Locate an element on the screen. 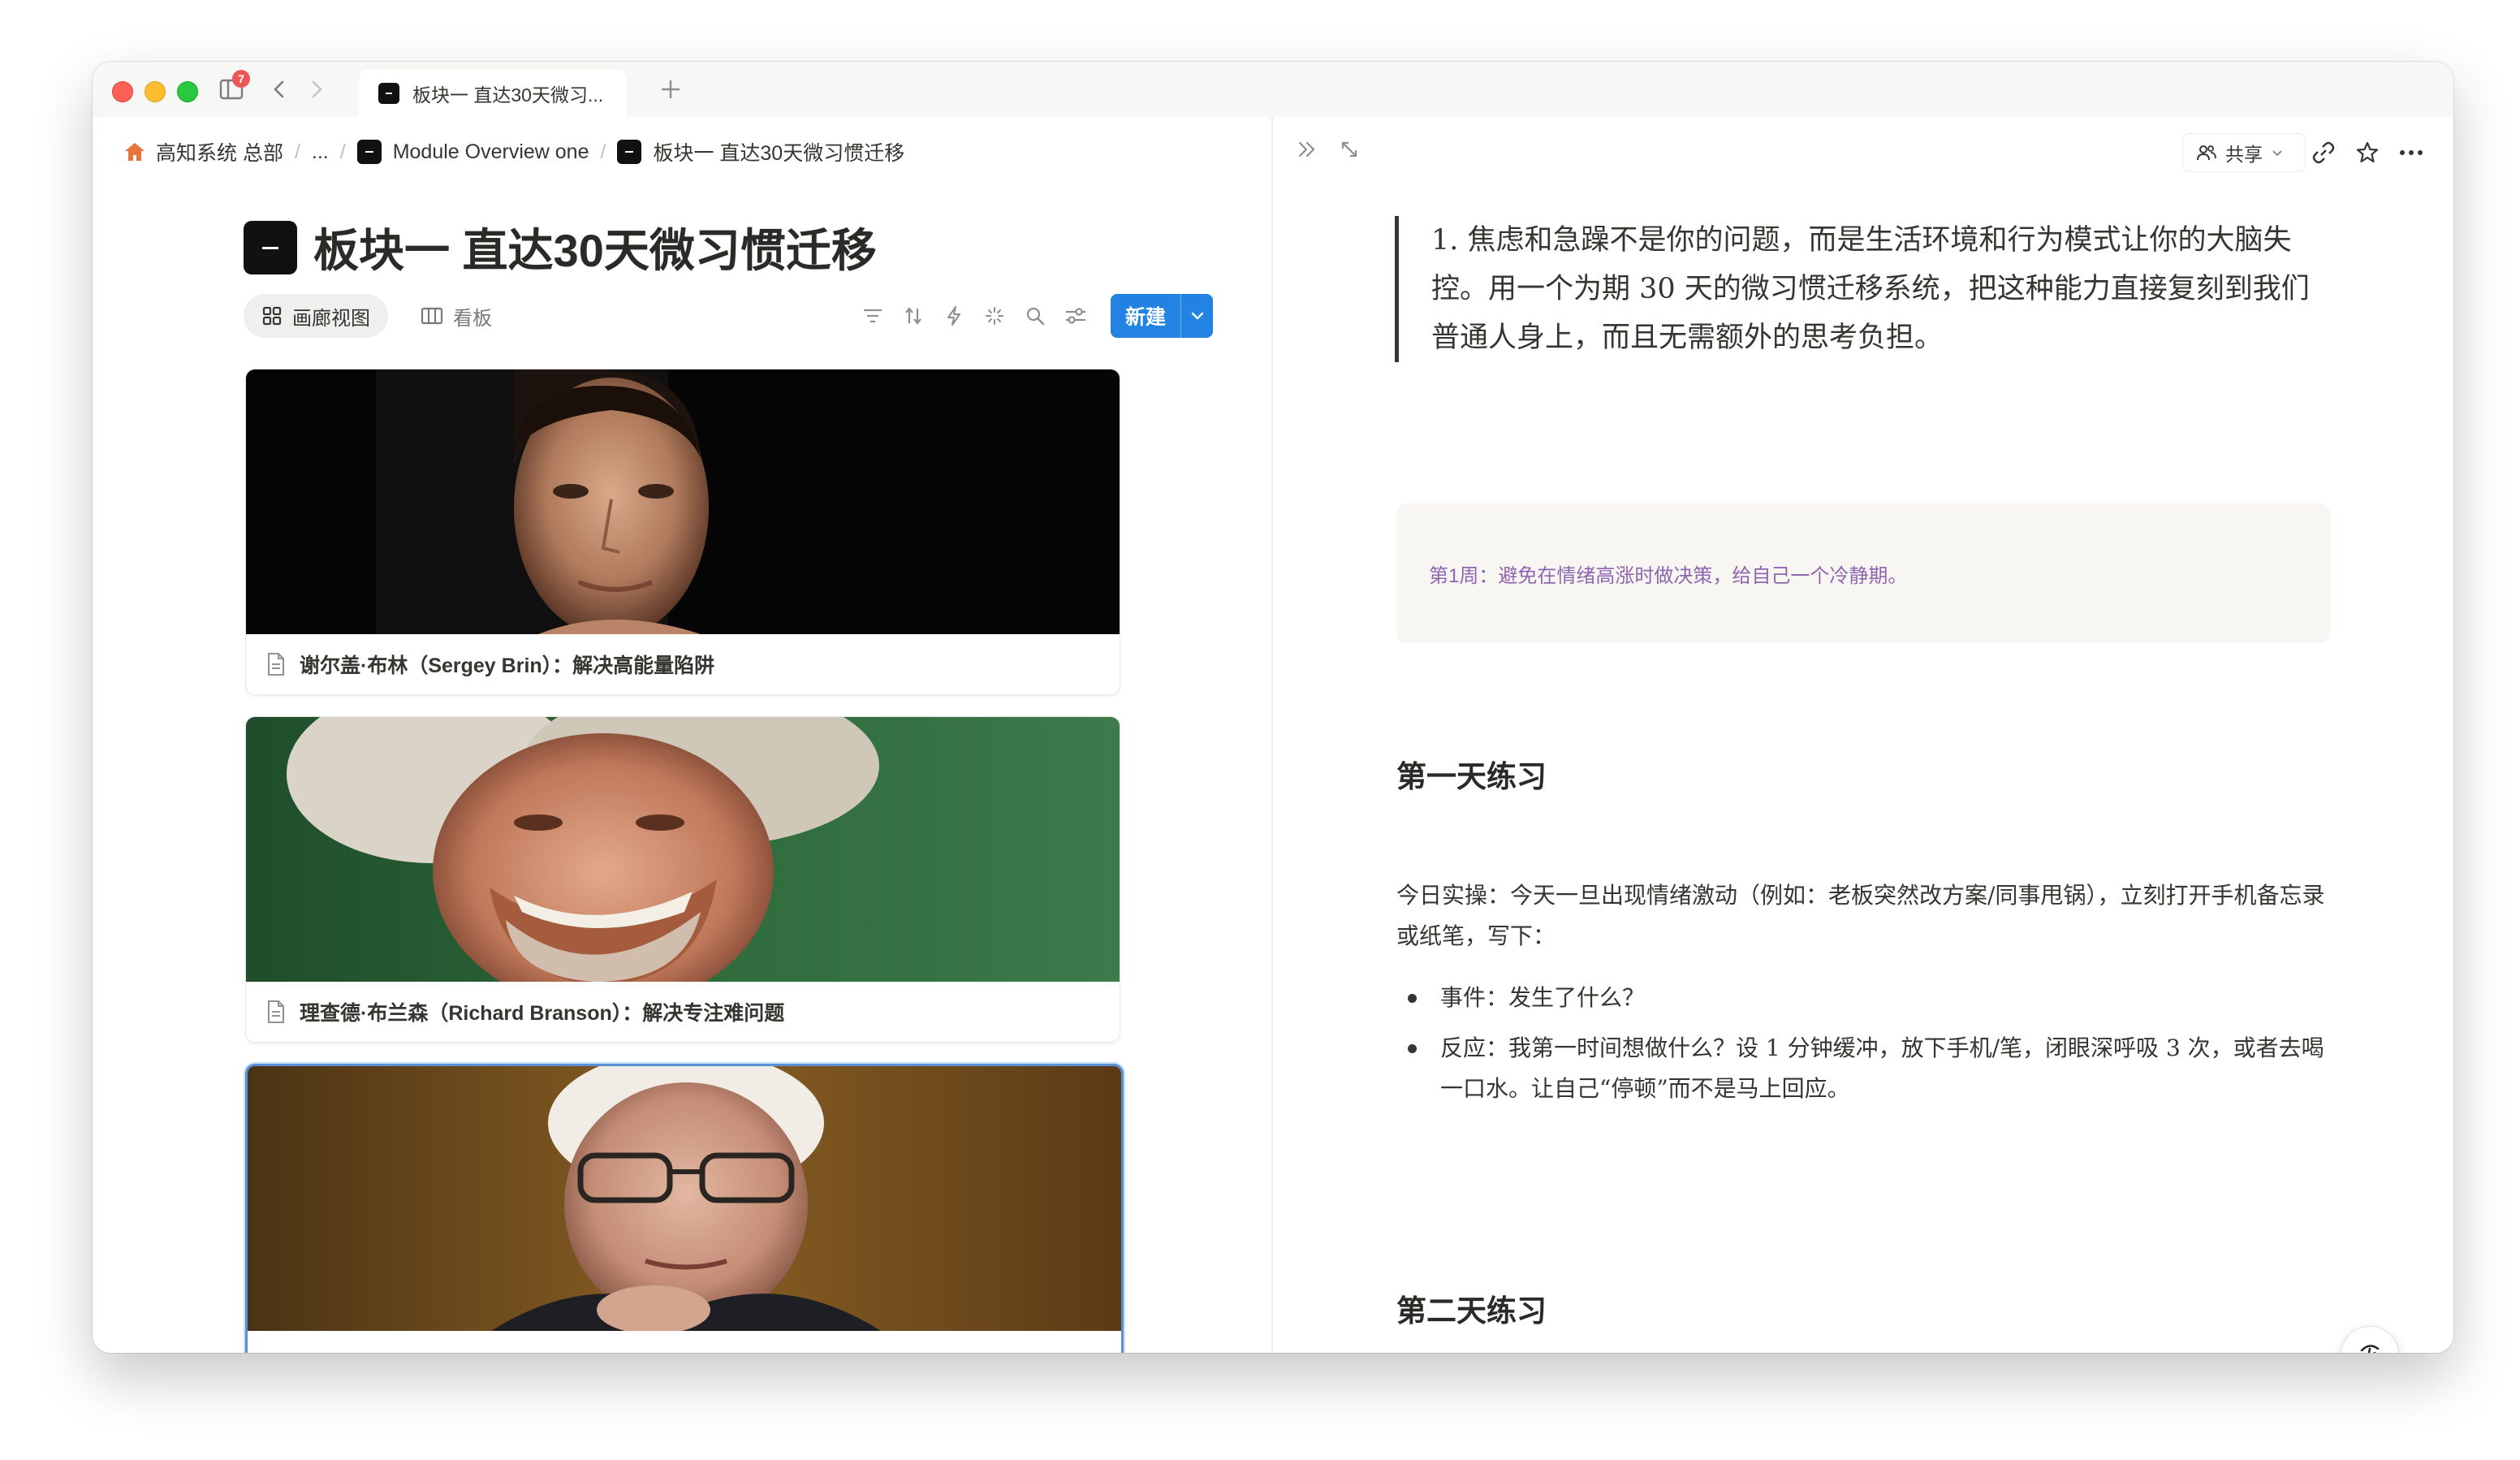  day1-heading: 第一天练习 is located at coordinates (1471, 774).